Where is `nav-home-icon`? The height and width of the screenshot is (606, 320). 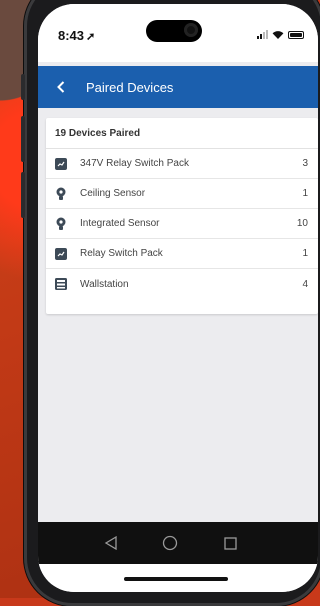 nav-home-icon is located at coordinates (170, 543).